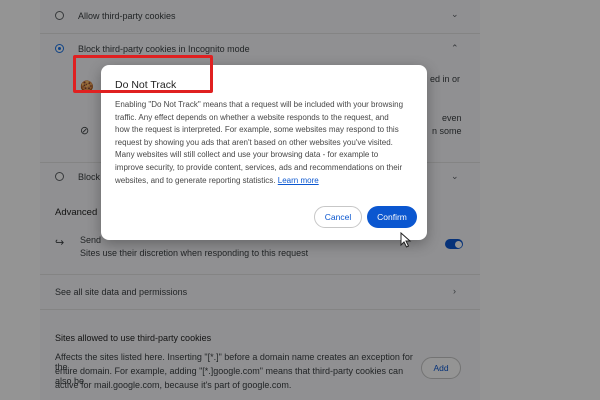 The image size is (600, 400). I want to click on cancel-button: Cancel, so click(338, 217).